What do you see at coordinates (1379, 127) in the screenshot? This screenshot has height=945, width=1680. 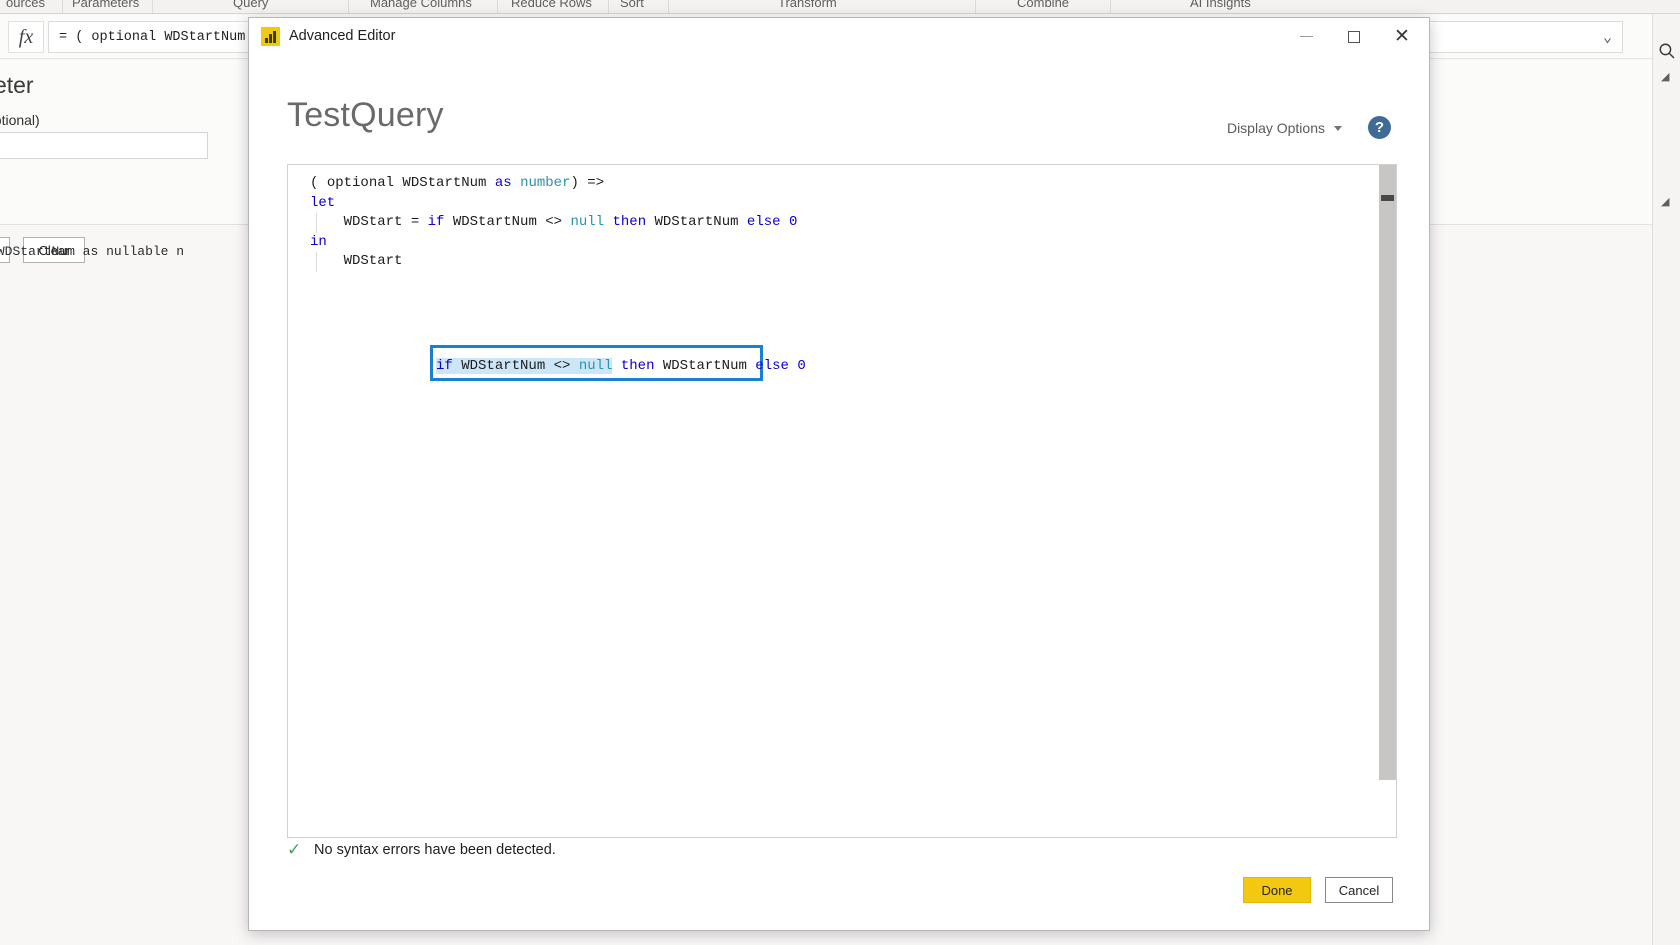 I see `help-icon: ?` at bounding box center [1379, 127].